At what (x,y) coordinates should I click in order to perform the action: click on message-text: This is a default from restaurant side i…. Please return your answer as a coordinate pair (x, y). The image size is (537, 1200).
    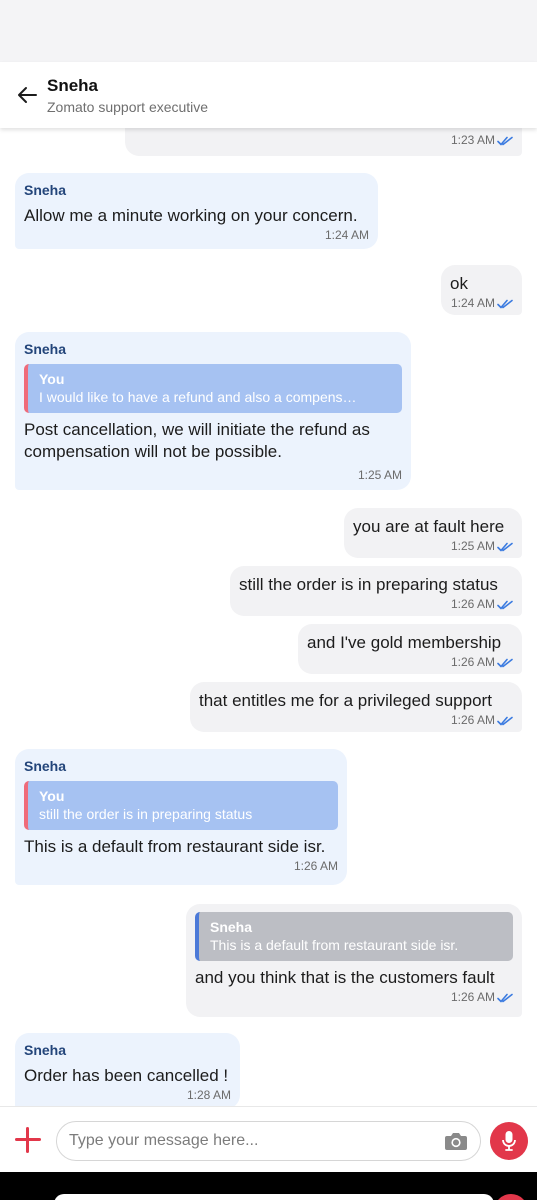
    Looking at the image, I should click on (175, 846).